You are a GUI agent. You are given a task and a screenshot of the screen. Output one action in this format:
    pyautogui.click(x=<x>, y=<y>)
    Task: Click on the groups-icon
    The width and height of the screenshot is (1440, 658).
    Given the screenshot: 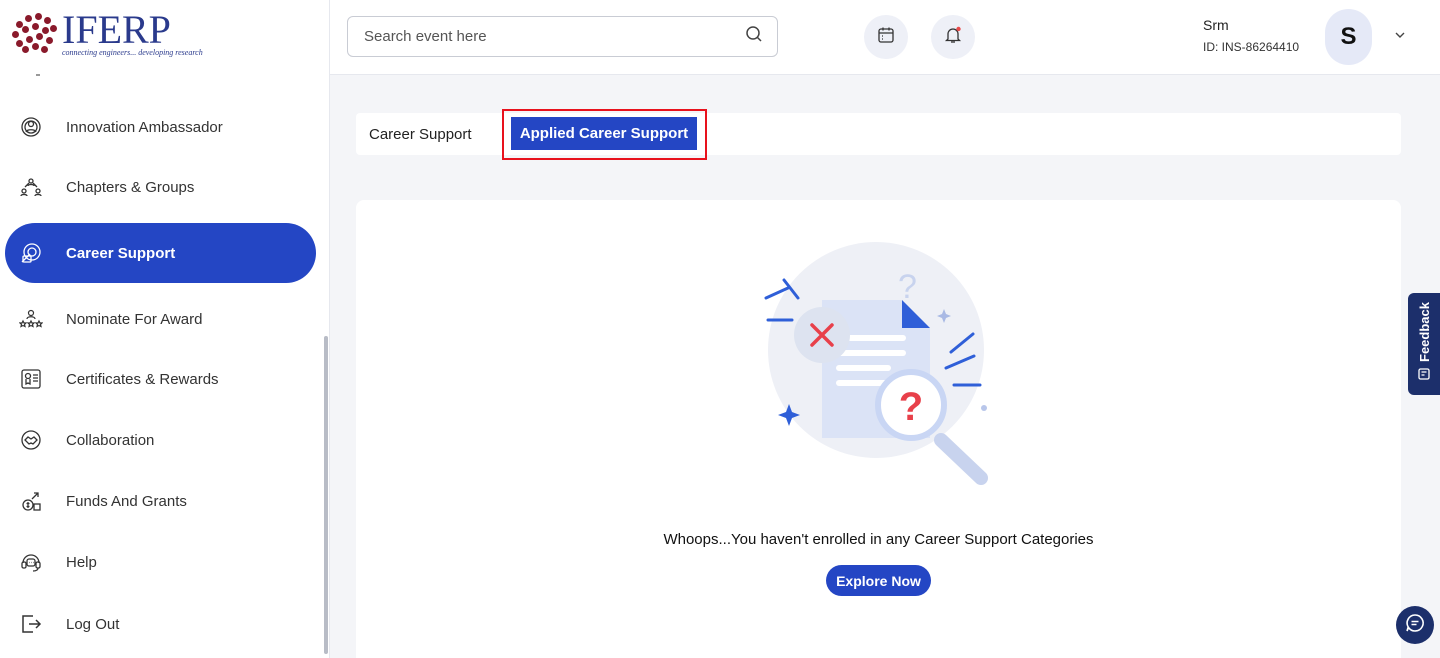 What is the action you would take?
    pyautogui.click(x=31, y=187)
    